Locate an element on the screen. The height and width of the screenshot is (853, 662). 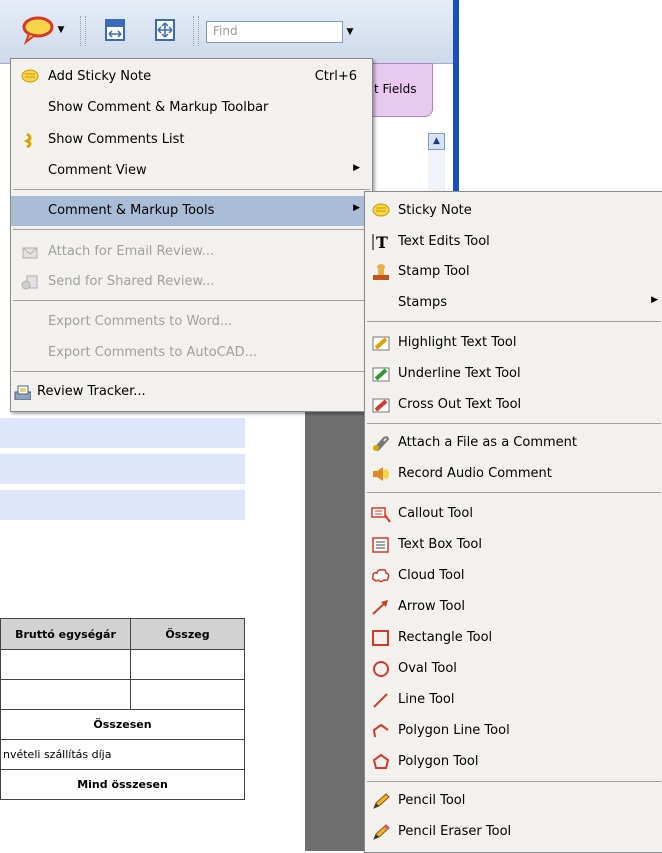
find-dropdown-arrow-icon: ▼ is located at coordinates (350, 32).